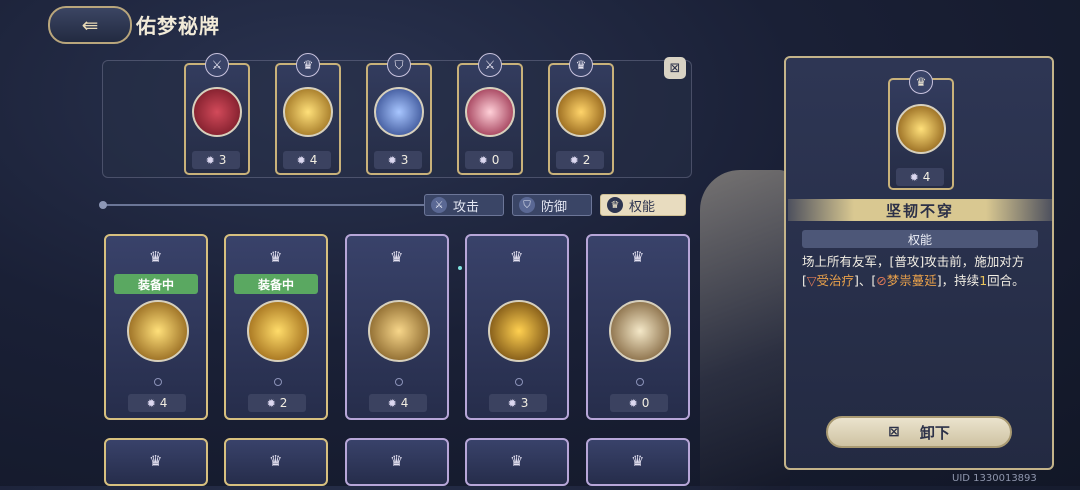  Describe the element at coordinates (267, 205) in the screenshot. I see `filter-track` at that location.